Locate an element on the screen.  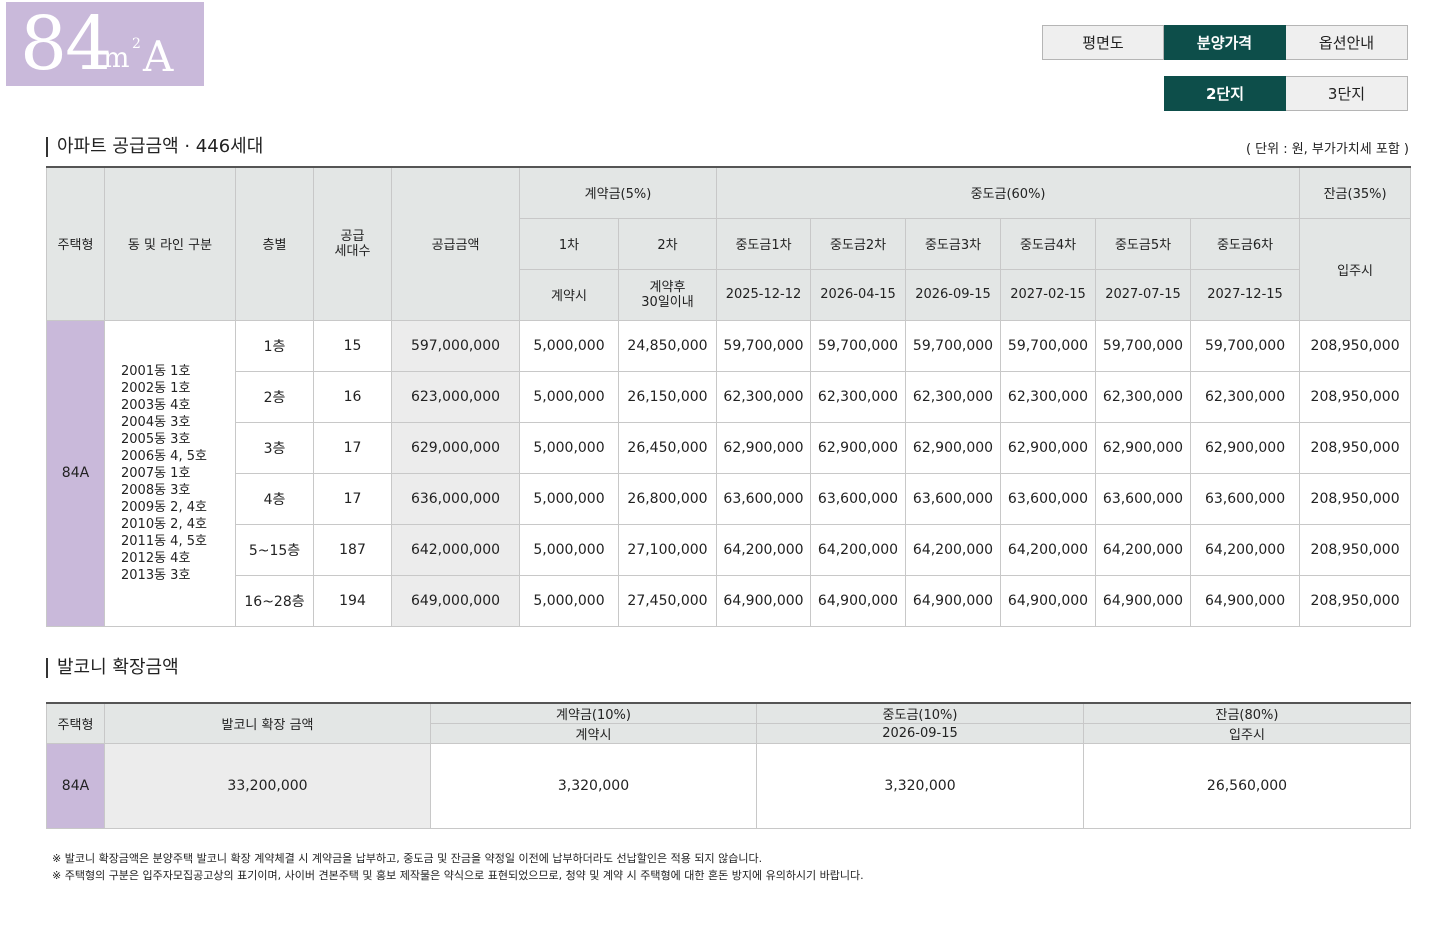
balcony-header-middle: 중도금(10%) is located at coordinates (920, 713).